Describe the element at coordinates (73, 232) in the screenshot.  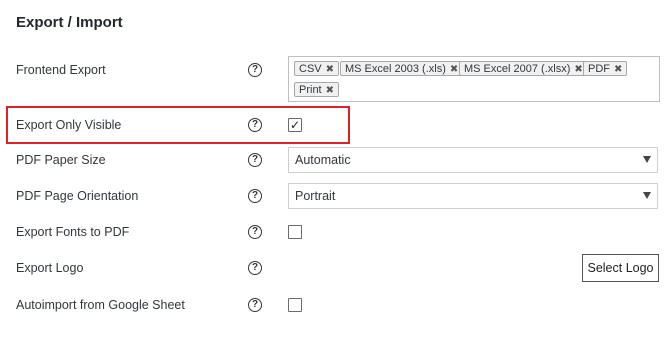
I see `export-fonts-to-pdf-label: Export Fonts to PDF` at that location.